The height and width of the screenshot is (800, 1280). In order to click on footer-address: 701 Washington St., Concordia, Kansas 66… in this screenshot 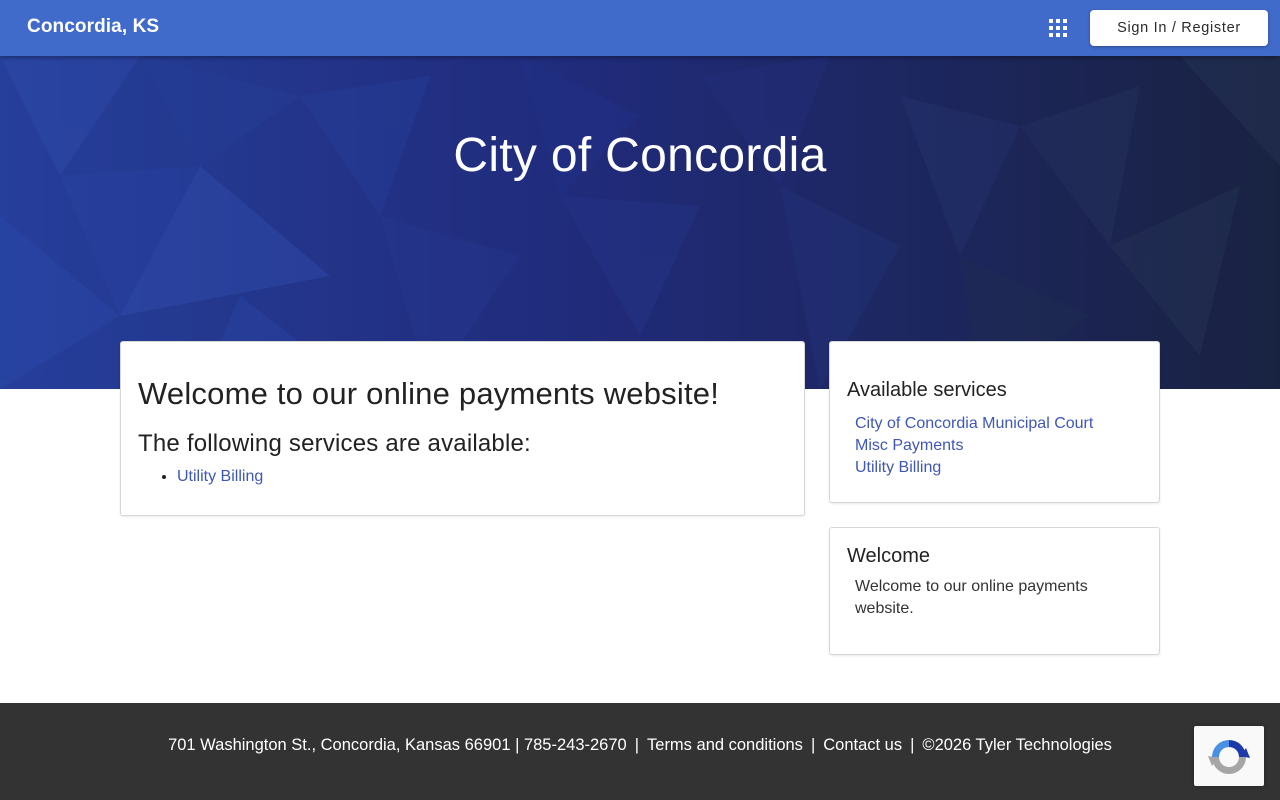, I will do `click(397, 745)`.